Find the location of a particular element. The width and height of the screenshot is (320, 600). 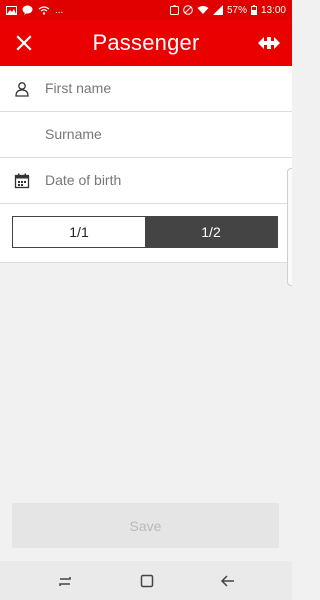

sbb-logo-icon is located at coordinates (269, 43).